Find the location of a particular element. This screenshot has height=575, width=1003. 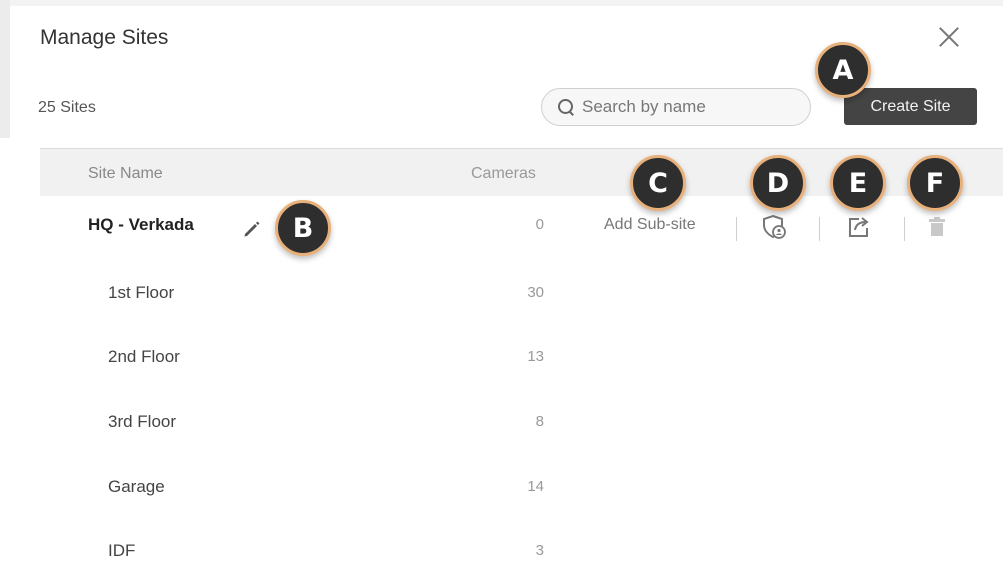

dialog-title: Manage Sites is located at coordinates (104, 37).